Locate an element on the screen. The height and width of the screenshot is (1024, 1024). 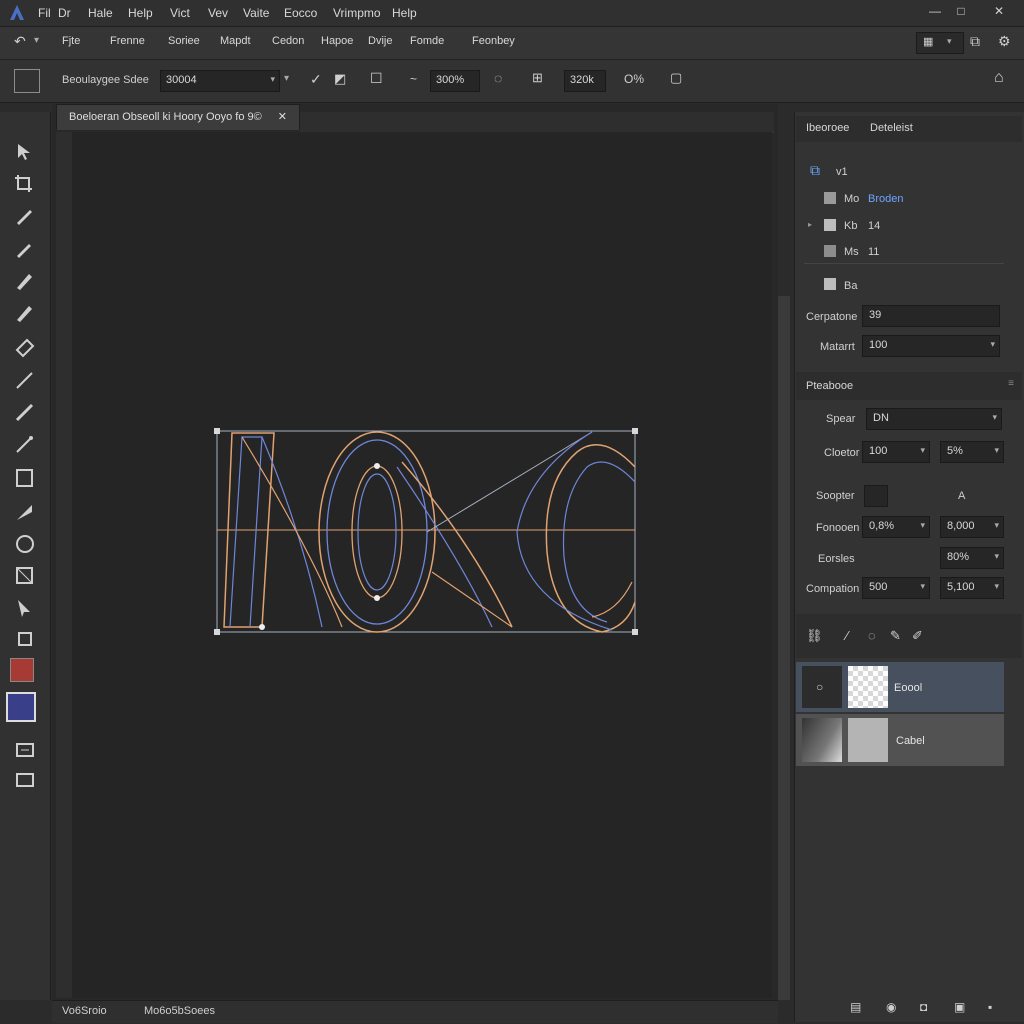
foreground-color-swatch is located at coordinates (22, 670).